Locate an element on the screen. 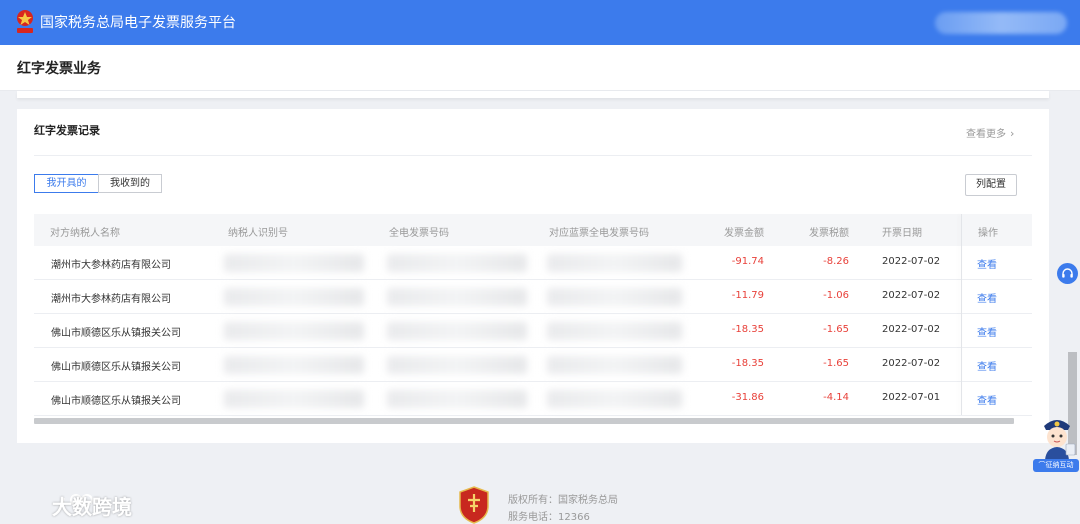  col-invoice-number: 全电发票号码 is located at coordinates (419, 233).